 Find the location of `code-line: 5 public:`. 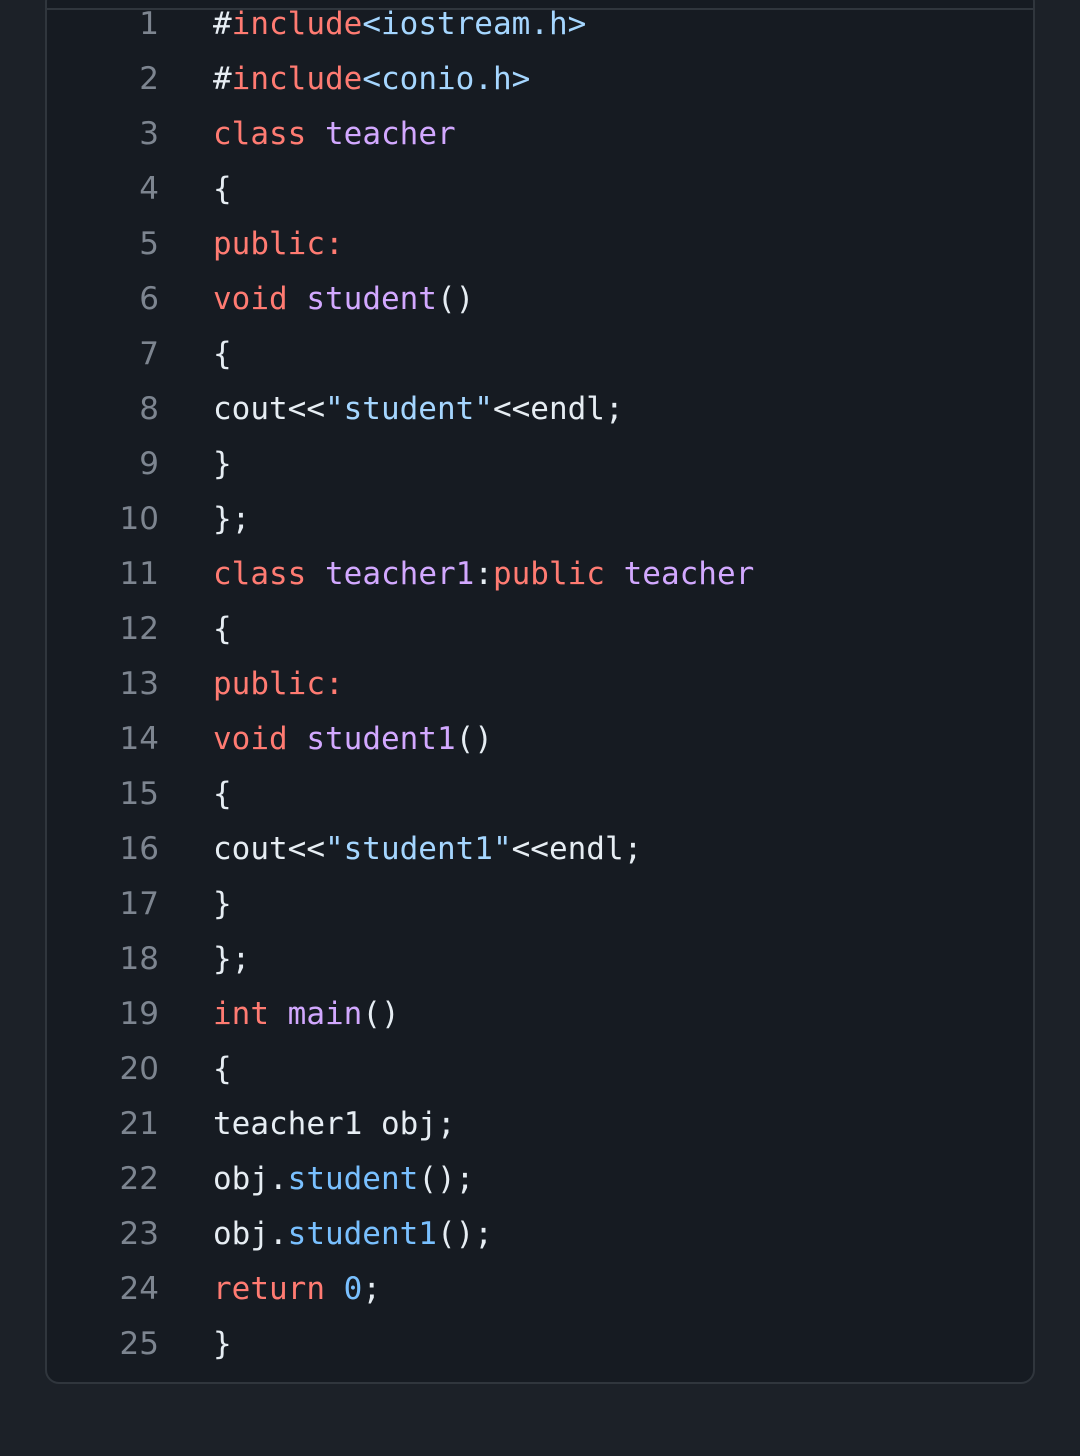

code-line: 5 public: is located at coordinates (540, 244).